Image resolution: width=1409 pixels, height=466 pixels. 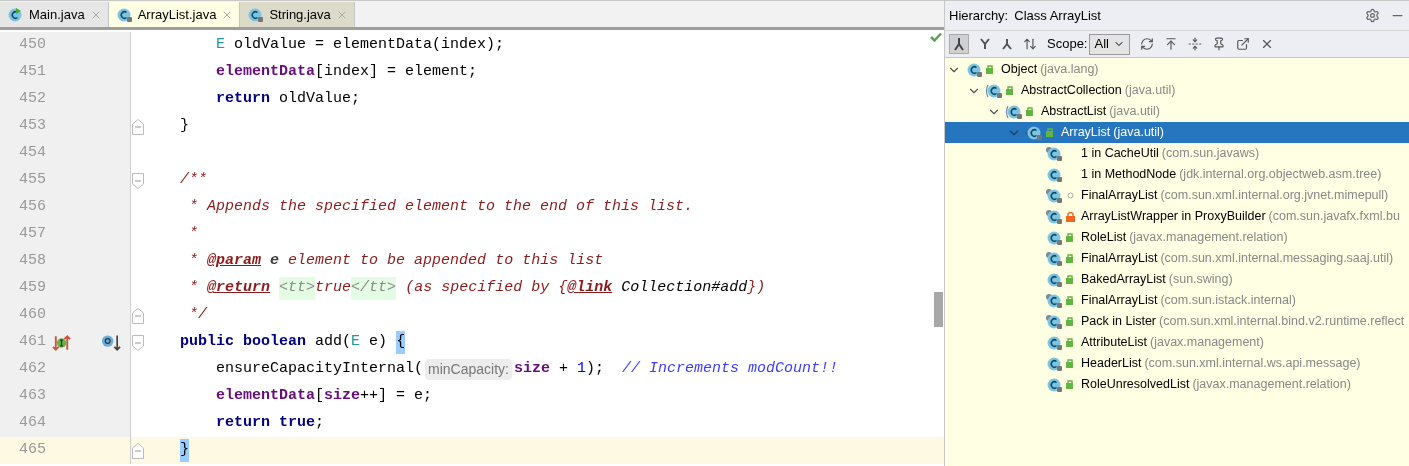 What do you see at coordinates (32, 126) in the screenshot?
I see `line-number: 453` at bounding box center [32, 126].